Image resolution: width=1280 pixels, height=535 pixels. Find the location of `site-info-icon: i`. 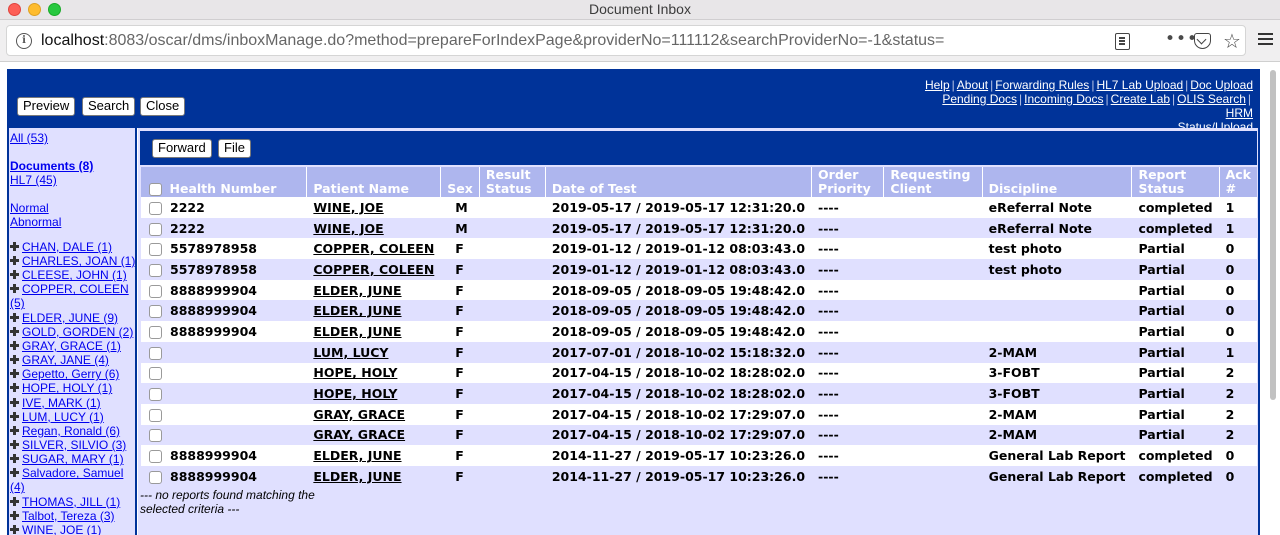

site-info-icon: i is located at coordinates (24, 41).